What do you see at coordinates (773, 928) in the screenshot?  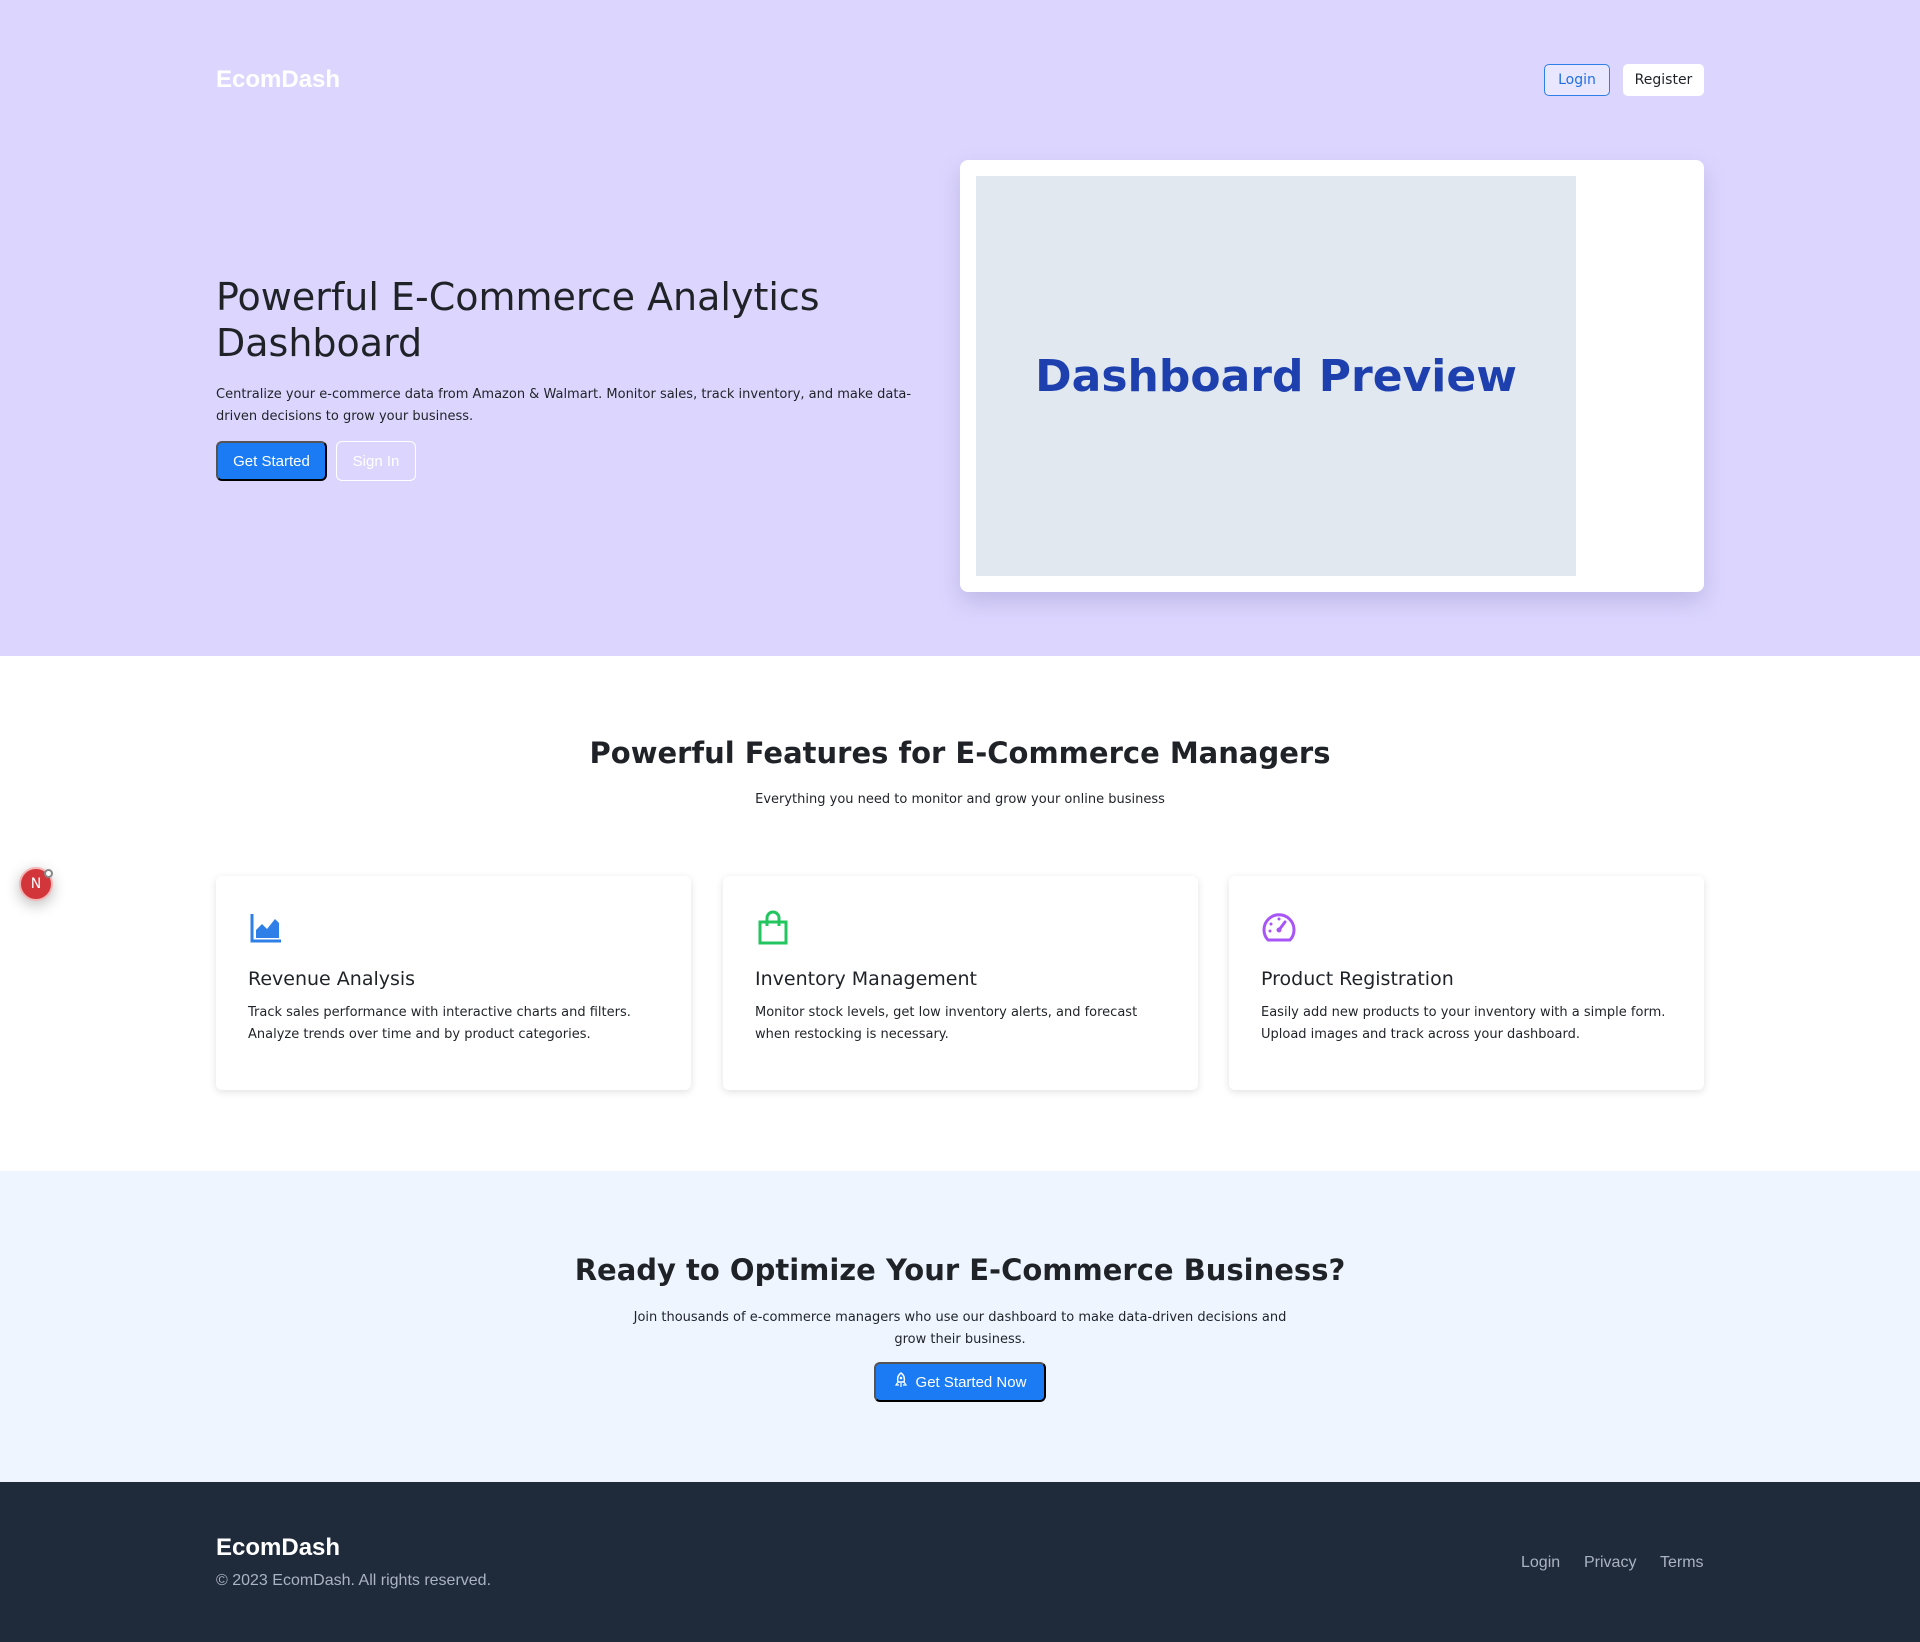 I see `shopping-bag-icon` at bounding box center [773, 928].